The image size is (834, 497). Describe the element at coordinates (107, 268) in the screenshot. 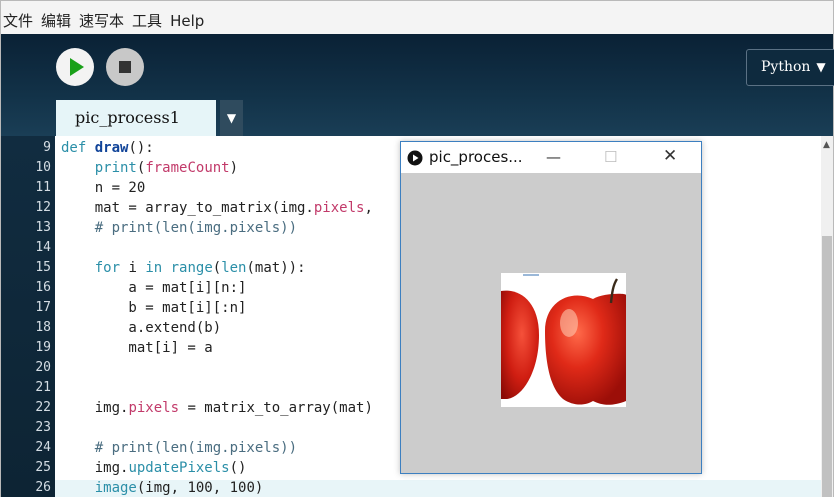

I see `code-token: for` at that location.